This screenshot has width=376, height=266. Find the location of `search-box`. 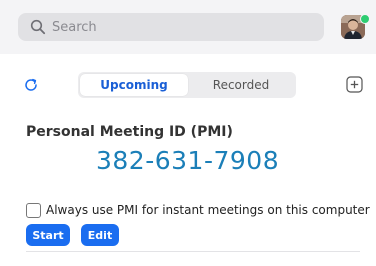

search-box is located at coordinates (171, 27).